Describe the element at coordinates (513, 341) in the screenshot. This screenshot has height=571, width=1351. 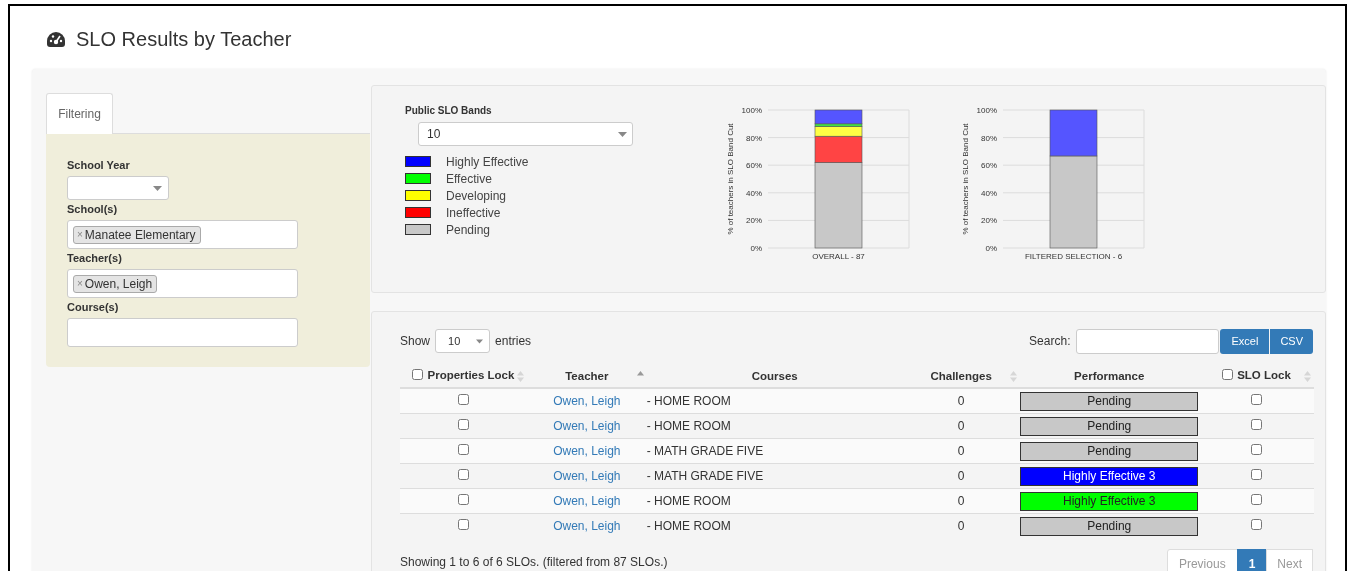
I see `entries-label: entries` at that location.